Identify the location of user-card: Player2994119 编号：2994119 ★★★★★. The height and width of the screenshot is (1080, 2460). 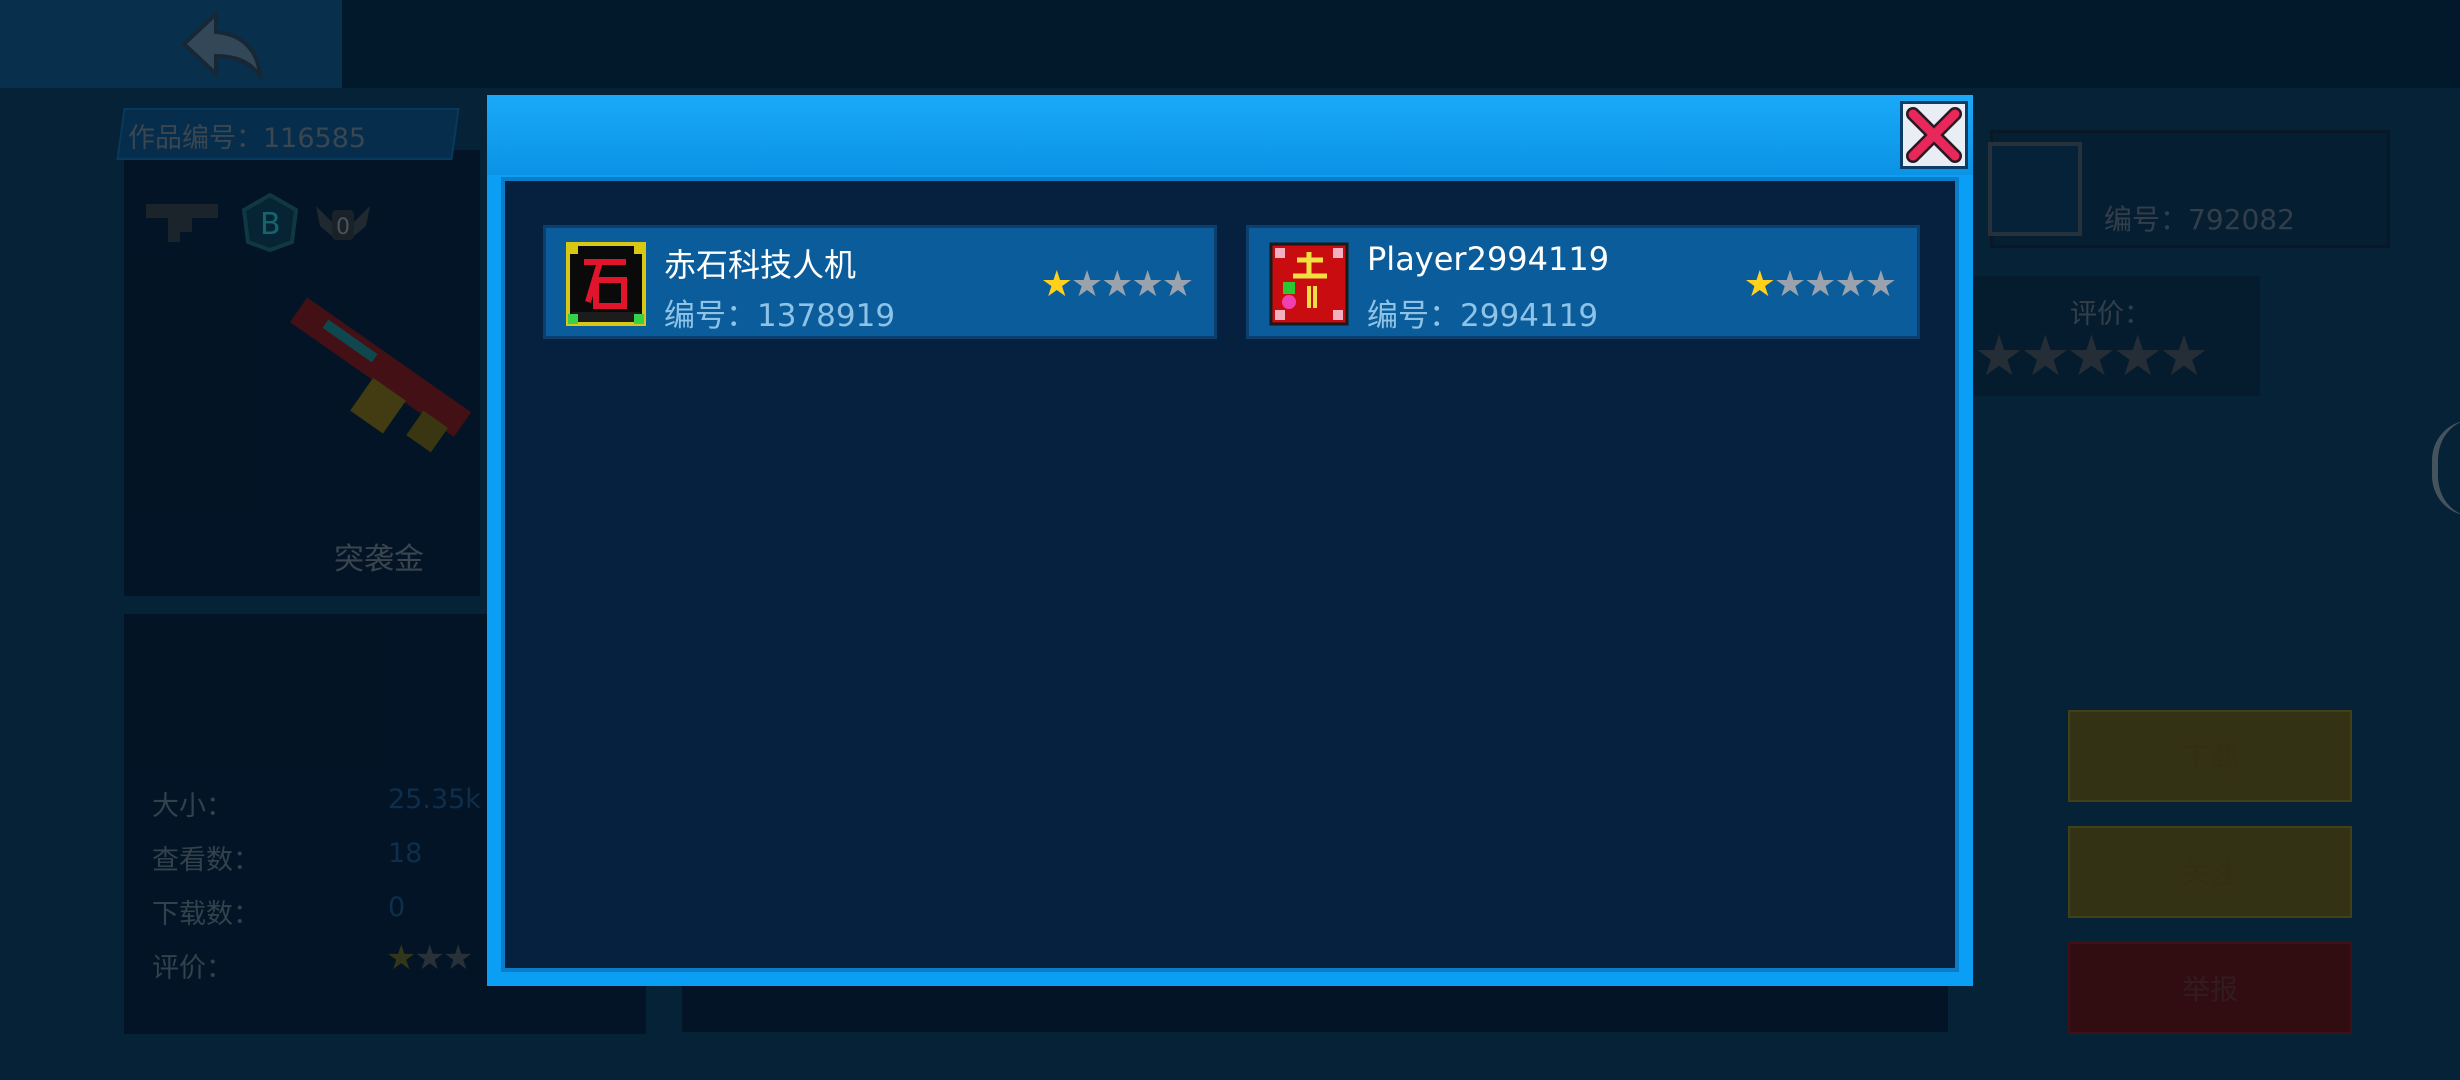
(1583, 282).